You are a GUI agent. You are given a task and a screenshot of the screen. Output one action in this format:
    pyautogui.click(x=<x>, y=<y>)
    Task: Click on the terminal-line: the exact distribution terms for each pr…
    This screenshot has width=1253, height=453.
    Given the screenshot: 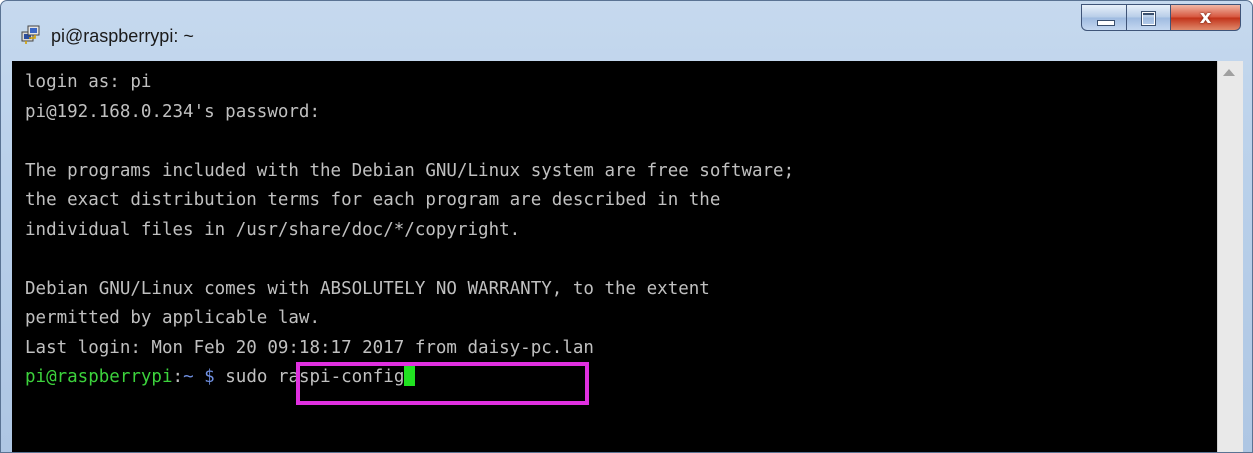 What is the action you would take?
    pyautogui.click(x=373, y=200)
    